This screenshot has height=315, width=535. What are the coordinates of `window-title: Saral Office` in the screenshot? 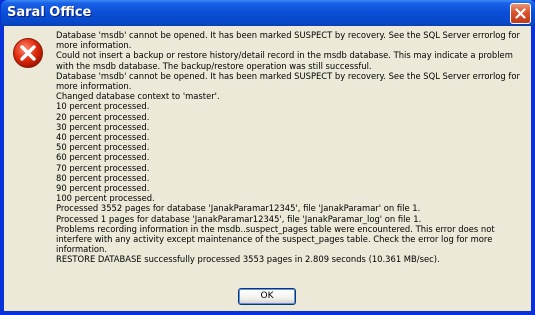 It's located at (49, 12).